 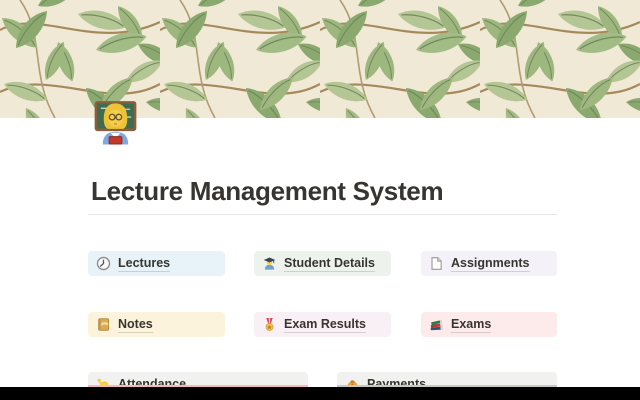 What do you see at coordinates (325, 324) in the screenshot?
I see `card-label: Exam Results` at bounding box center [325, 324].